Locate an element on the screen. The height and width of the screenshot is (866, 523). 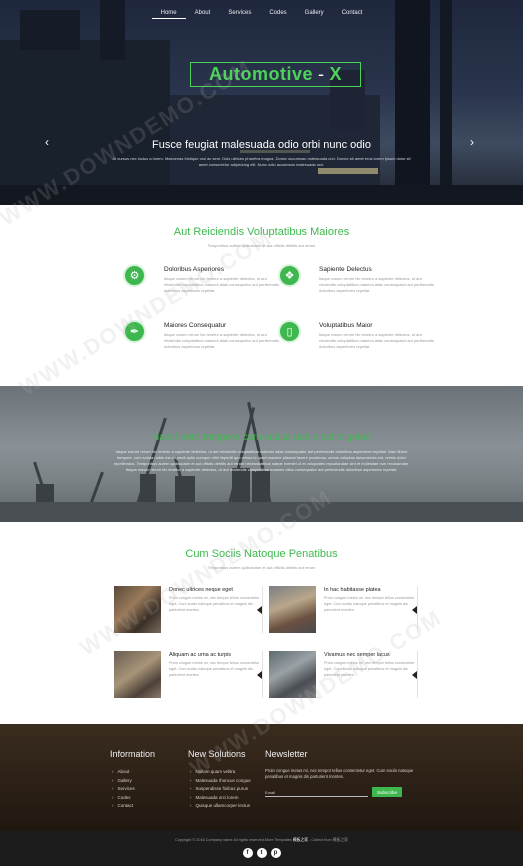
nav-gallery: Gallery is located at coordinates (314, 13).